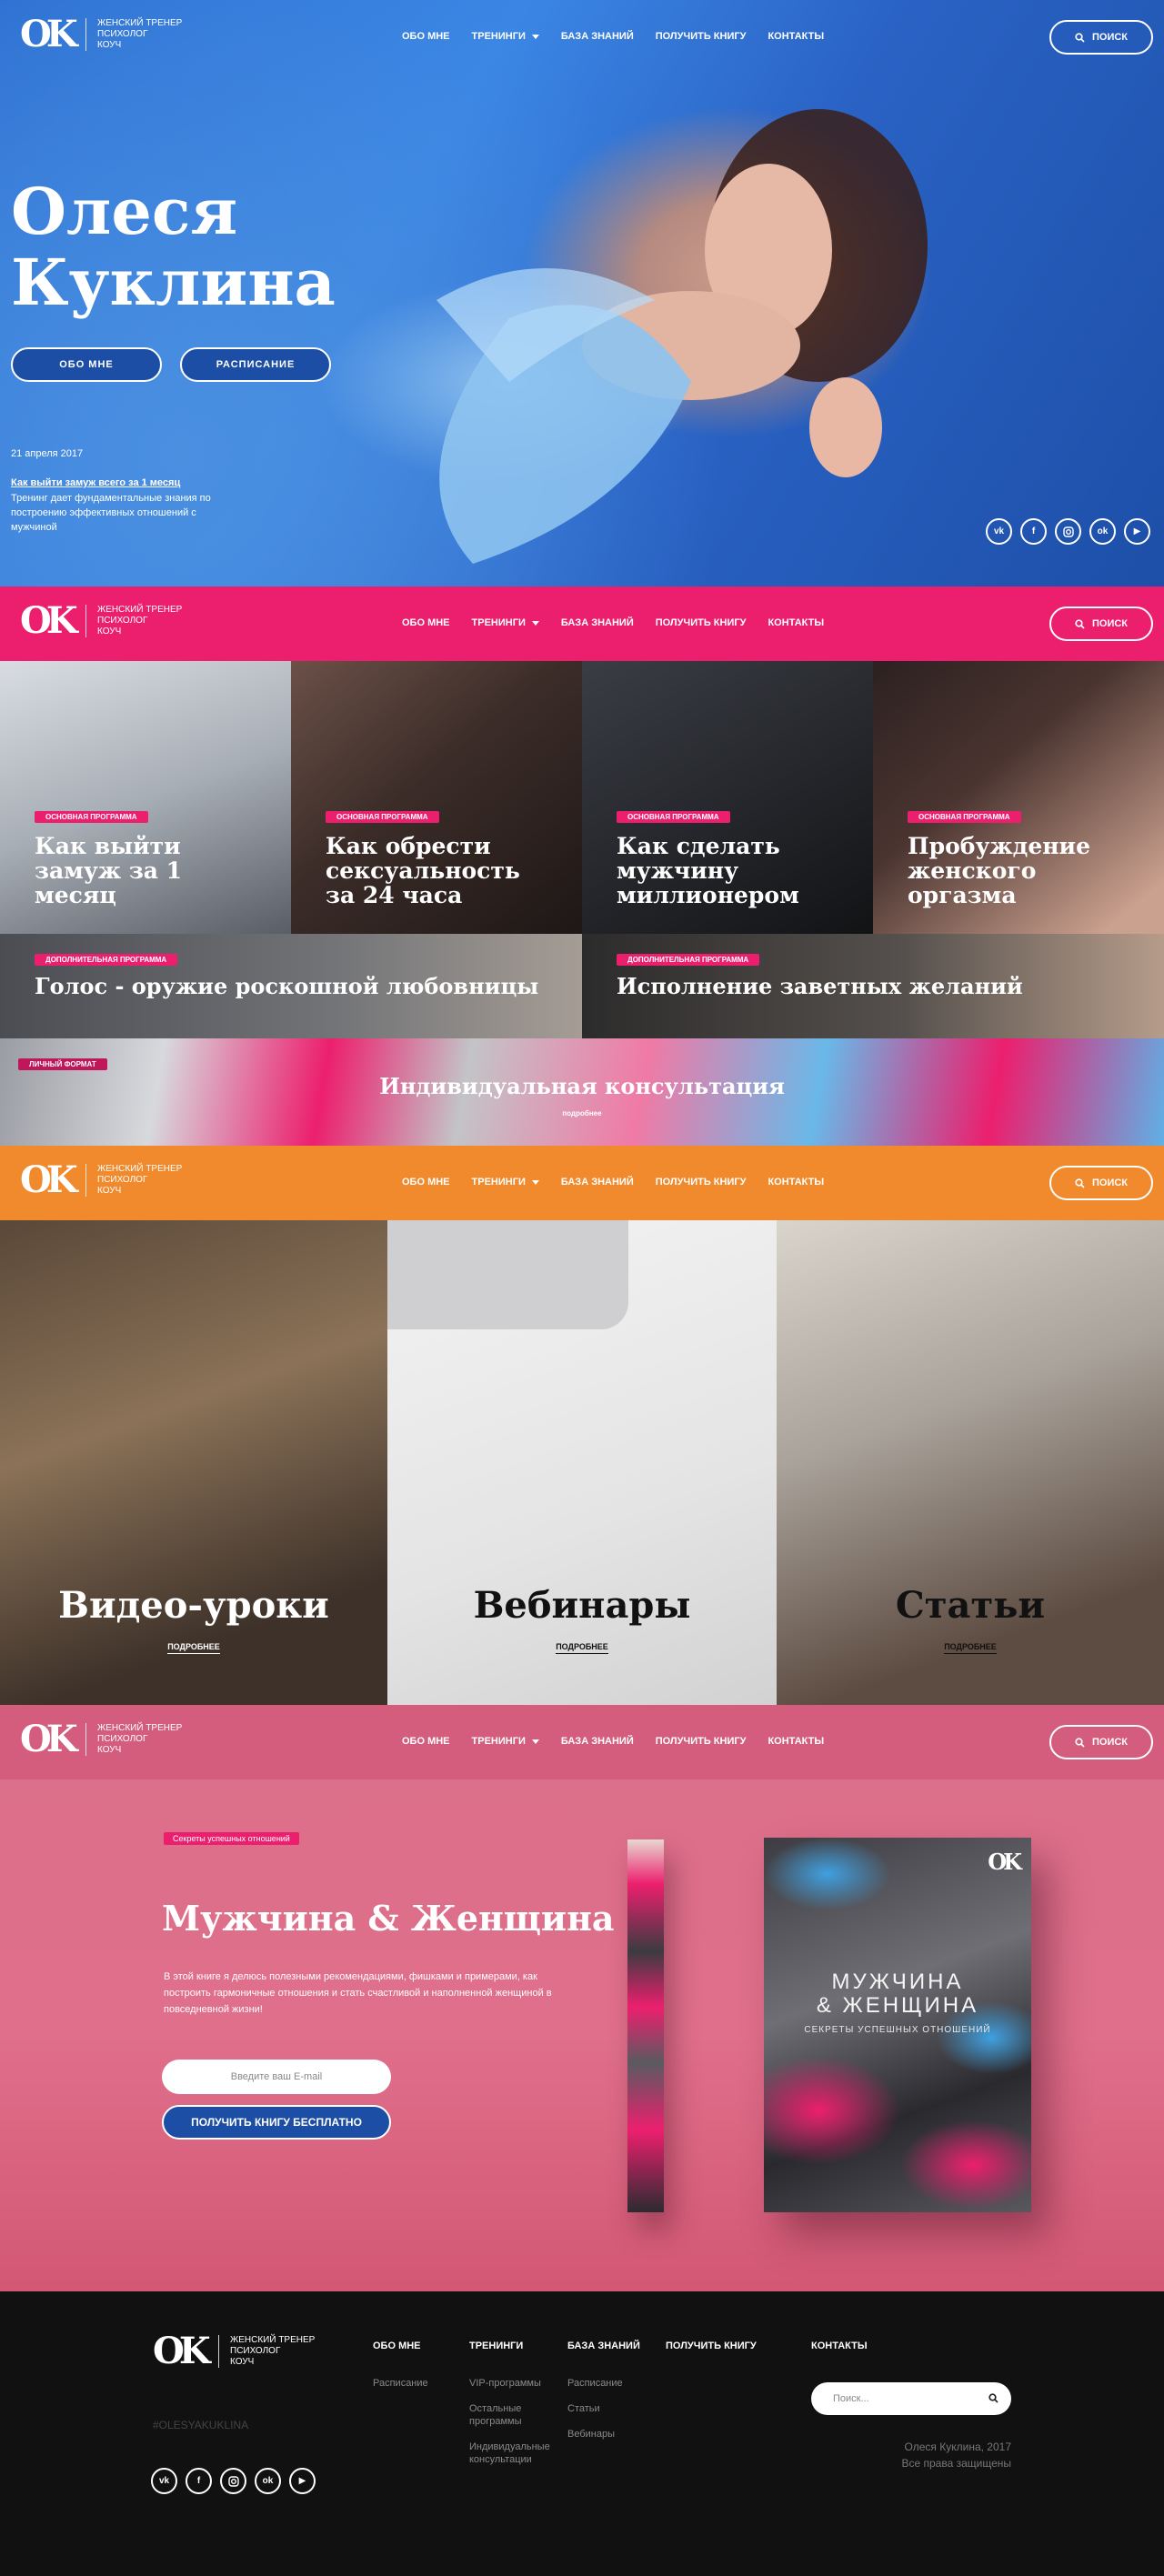 The image size is (1164, 2576). Describe the element at coordinates (609, 2434) in the screenshot. I see `footer-link: Вебинары` at that location.